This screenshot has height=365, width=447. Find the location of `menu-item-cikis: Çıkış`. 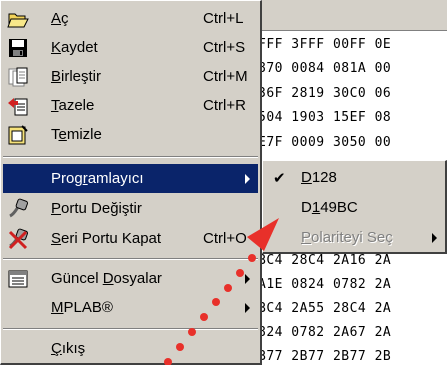

menu-item-cikis: Çıkış is located at coordinates (130, 348).